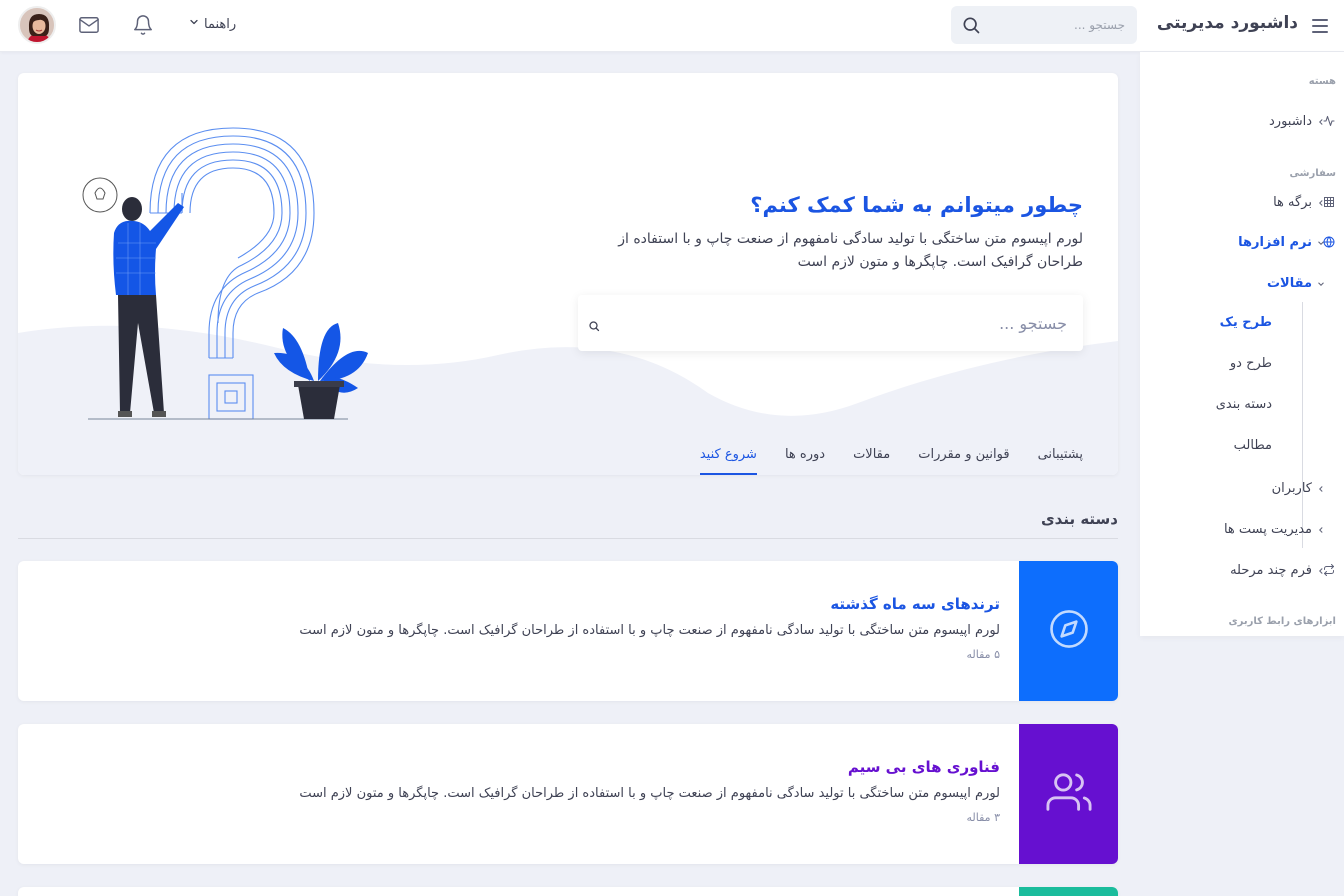  I want to click on sidebar-section-core: هسته, so click(1322, 81).